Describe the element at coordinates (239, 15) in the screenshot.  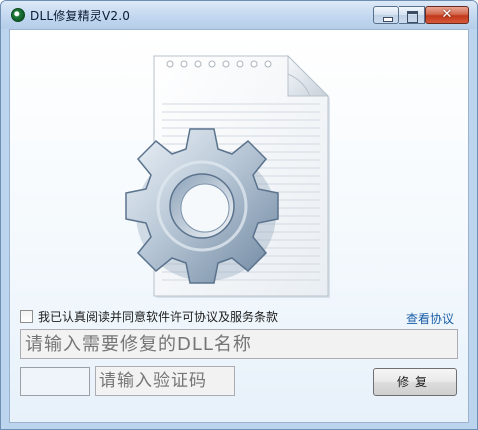
I see `title-bar: DLL修复精灵V2.0 ✕` at that location.